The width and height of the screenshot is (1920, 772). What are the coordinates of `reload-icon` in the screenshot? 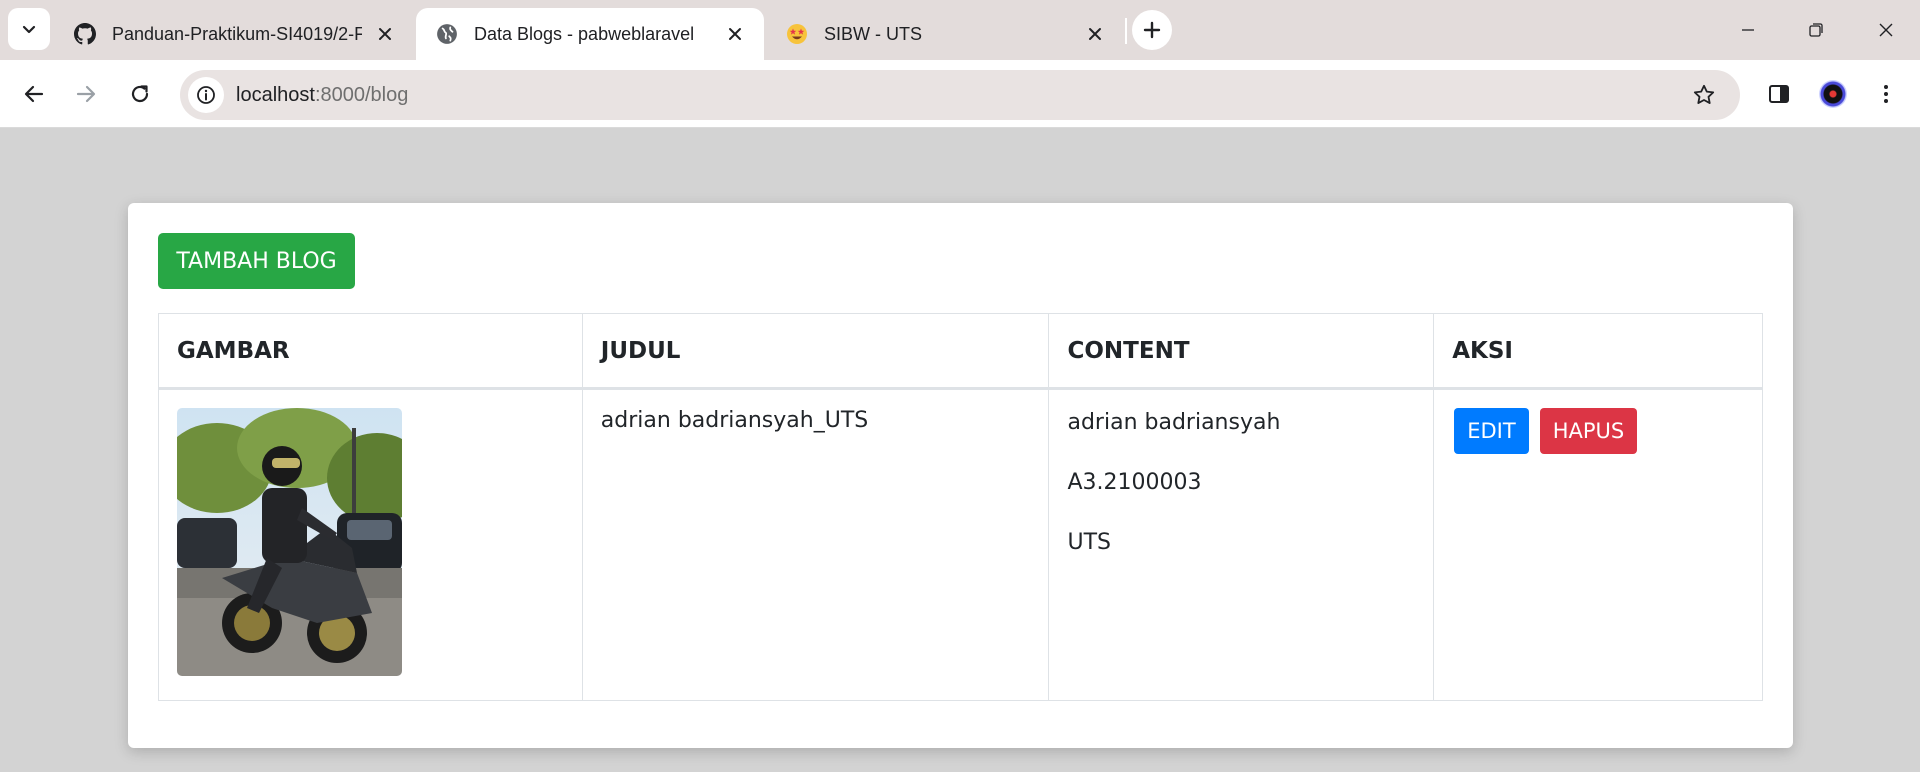 It's located at (140, 94).